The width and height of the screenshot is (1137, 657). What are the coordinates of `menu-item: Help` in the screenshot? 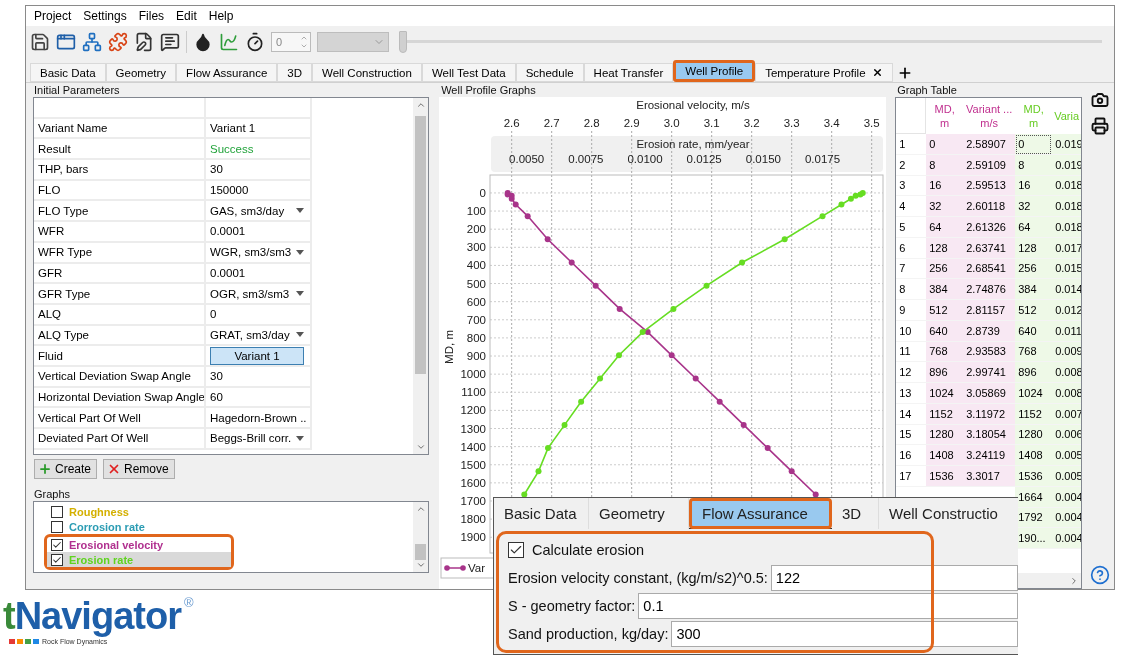 It's located at (221, 16).